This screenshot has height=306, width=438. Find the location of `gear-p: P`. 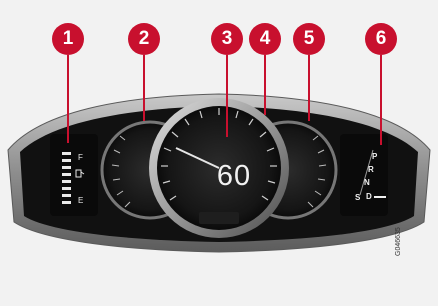

gear-p: P is located at coordinates (375, 156).